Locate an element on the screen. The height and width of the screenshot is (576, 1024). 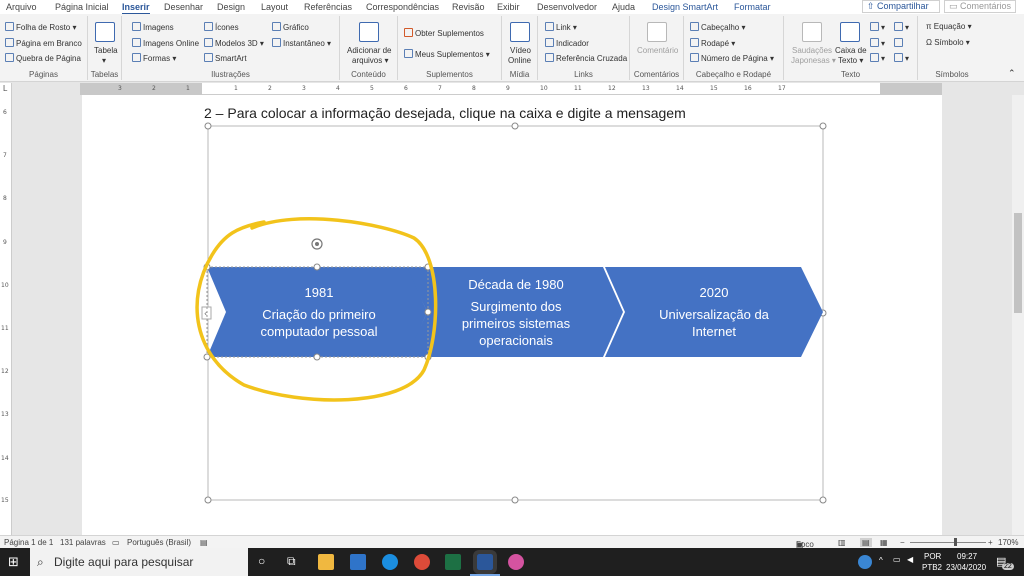
file-explorer-icon is located at coordinates (326, 562).